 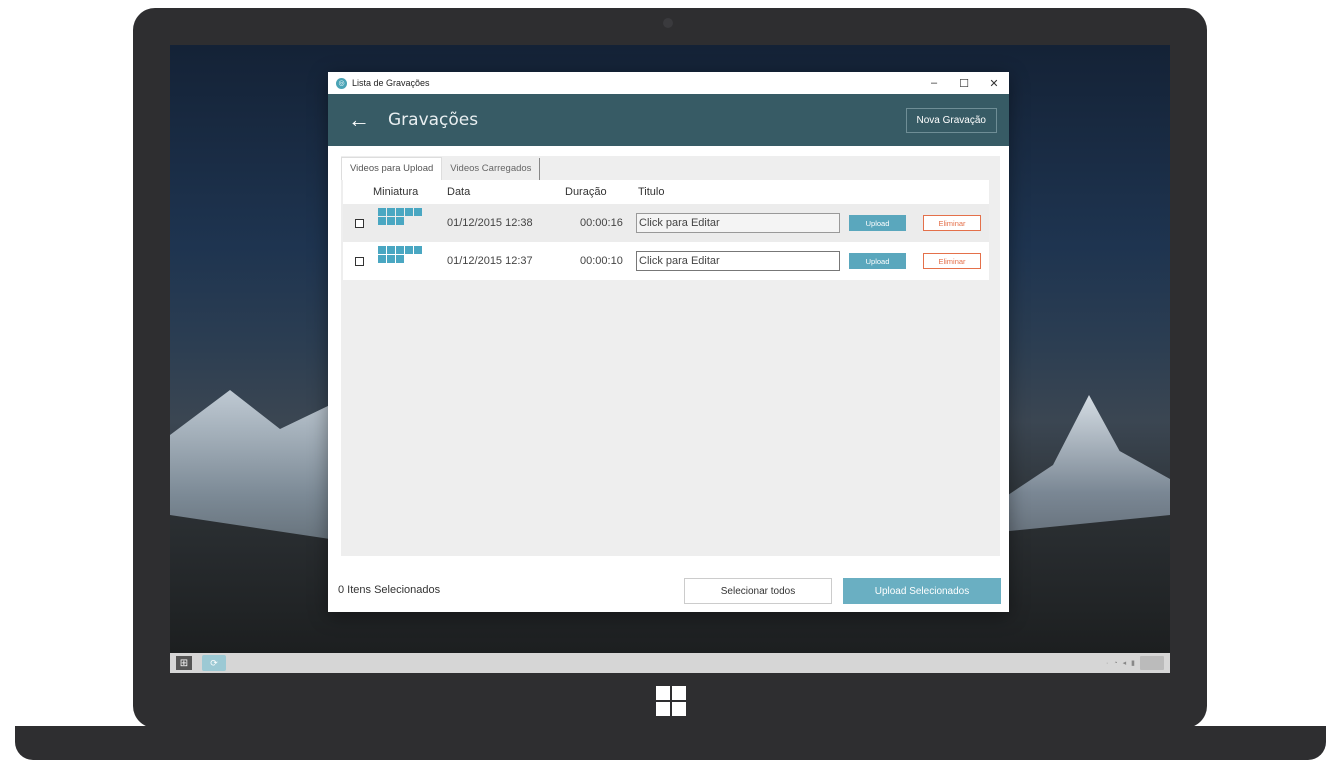 What do you see at coordinates (391, 83) in the screenshot?
I see `window-title: Lista de Gravações` at bounding box center [391, 83].